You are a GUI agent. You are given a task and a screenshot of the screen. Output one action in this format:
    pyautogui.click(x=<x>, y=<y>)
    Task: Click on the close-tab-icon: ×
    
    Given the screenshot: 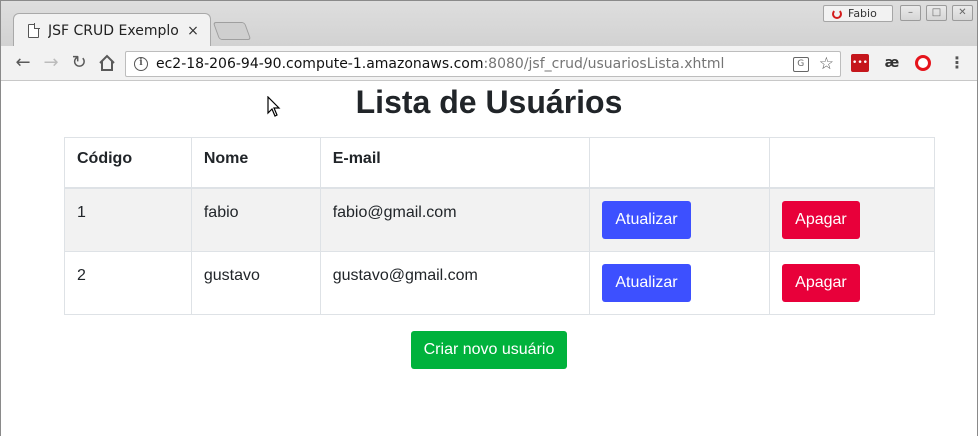 What is the action you would take?
    pyautogui.click(x=193, y=31)
    